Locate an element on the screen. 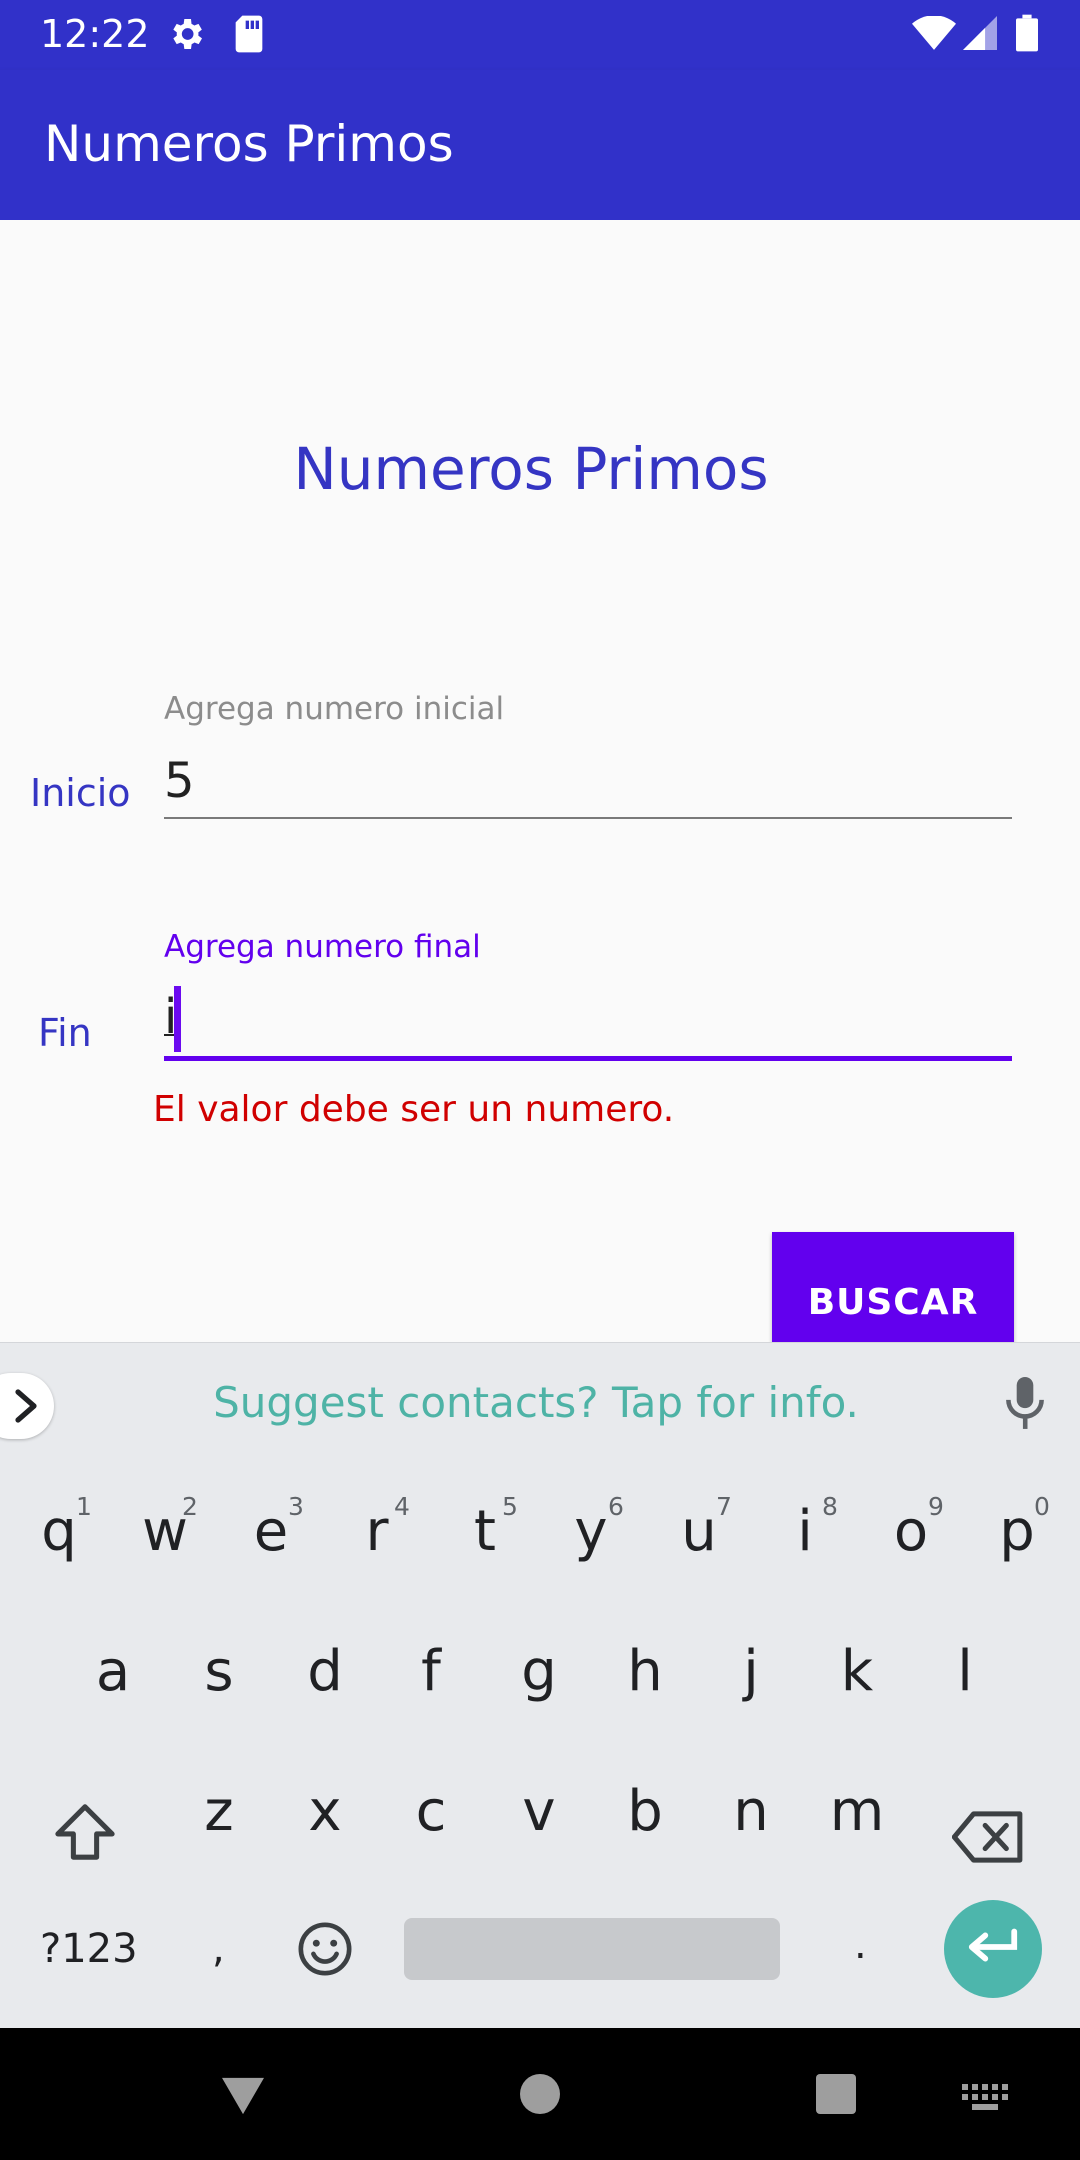  keyboard-suggestion-bar: Suggest contacts? Tap for info. is located at coordinates (540, 1403).